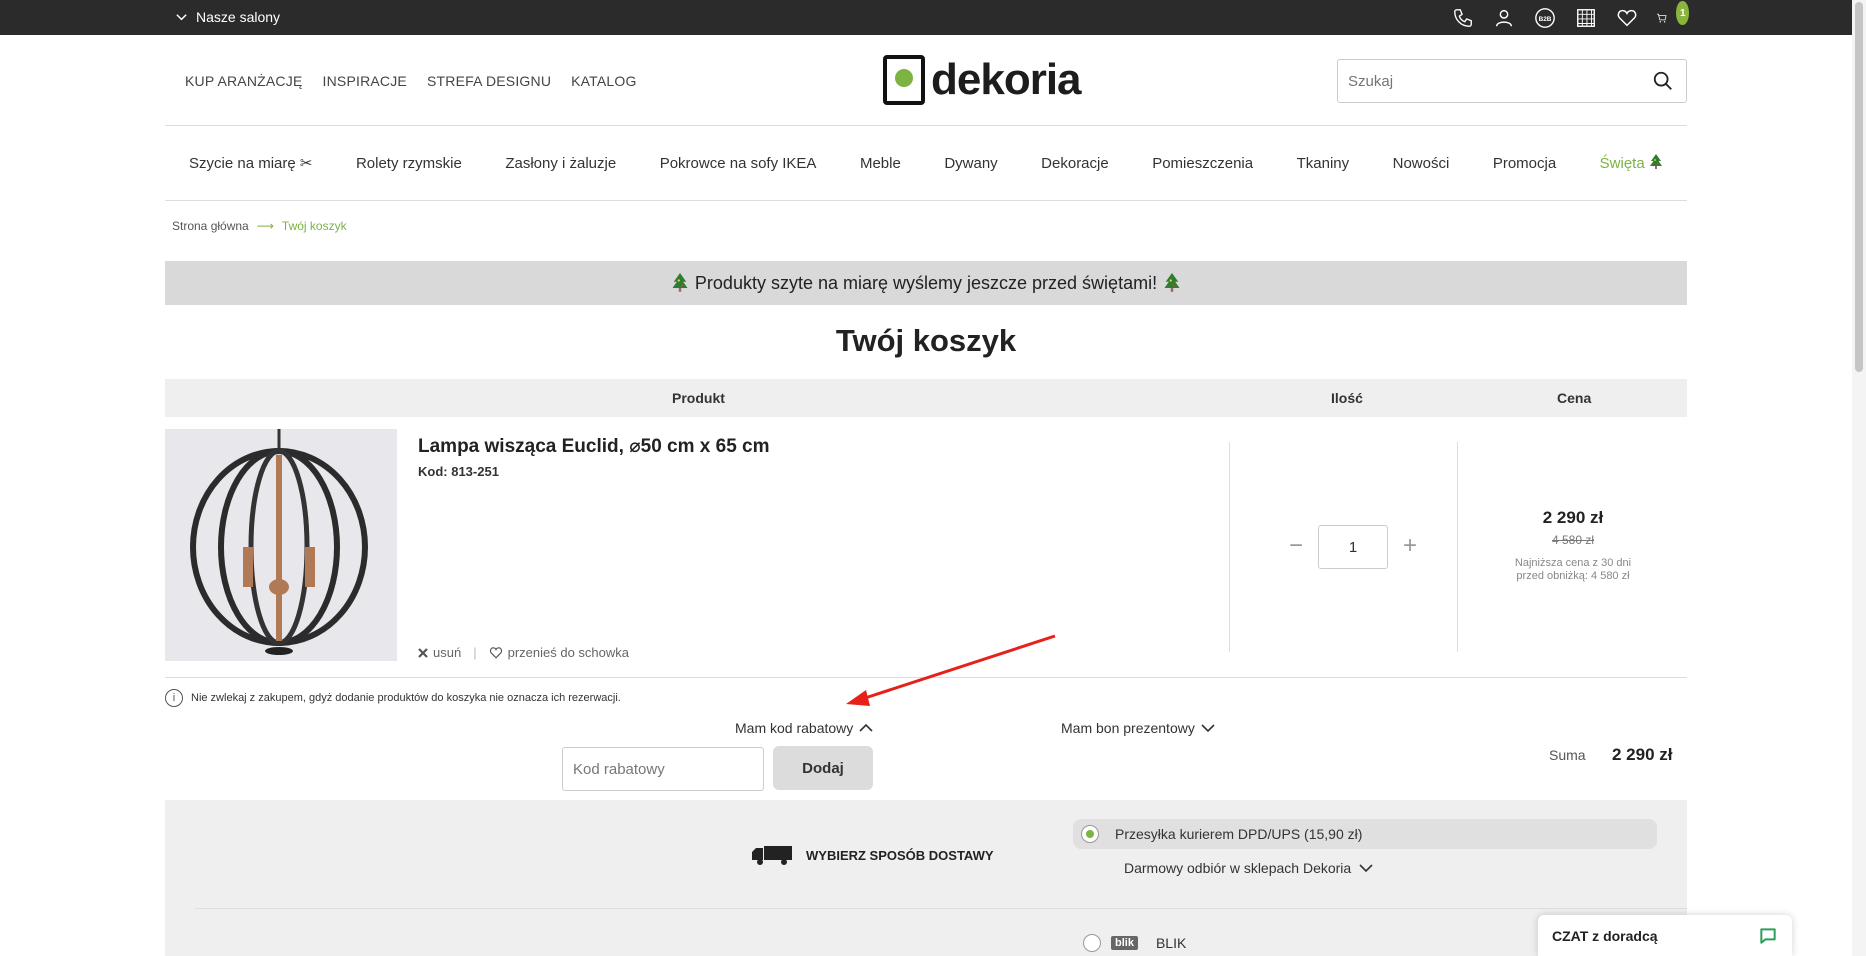  What do you see at coordinates (933, 17) in the screenshot?
I see `top-bar: Nasze salony B2B 1` at bounding box center [933, 17].